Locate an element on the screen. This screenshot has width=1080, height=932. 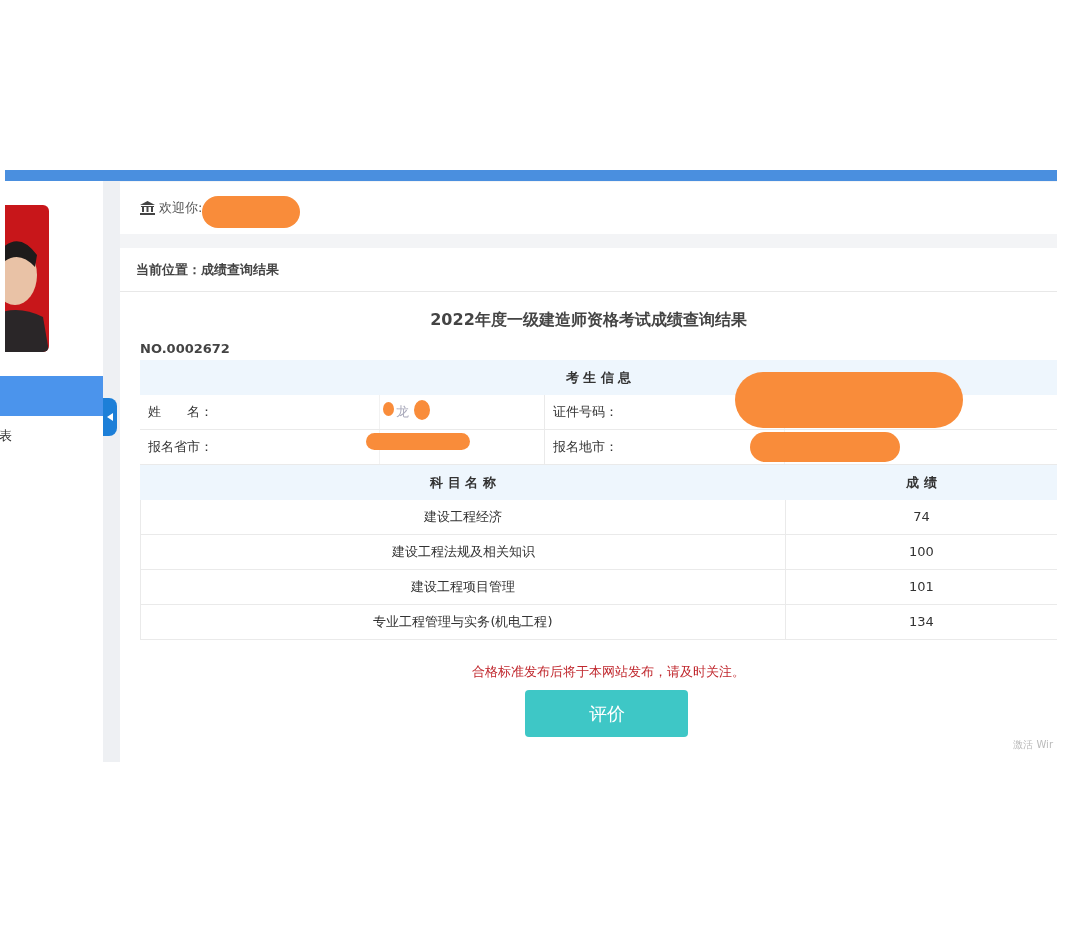
redaction-mark is located at coordinates (388, 409).